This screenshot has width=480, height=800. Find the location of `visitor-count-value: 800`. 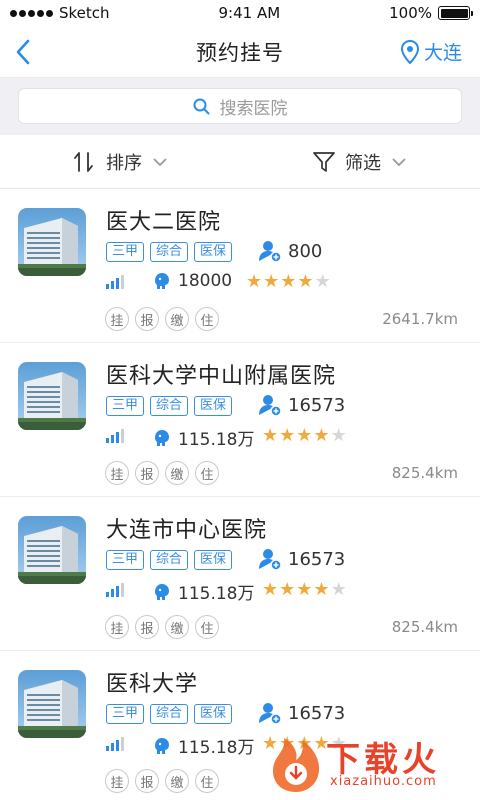

visitor-count-value: 800 is located at coordinates (305, 251).